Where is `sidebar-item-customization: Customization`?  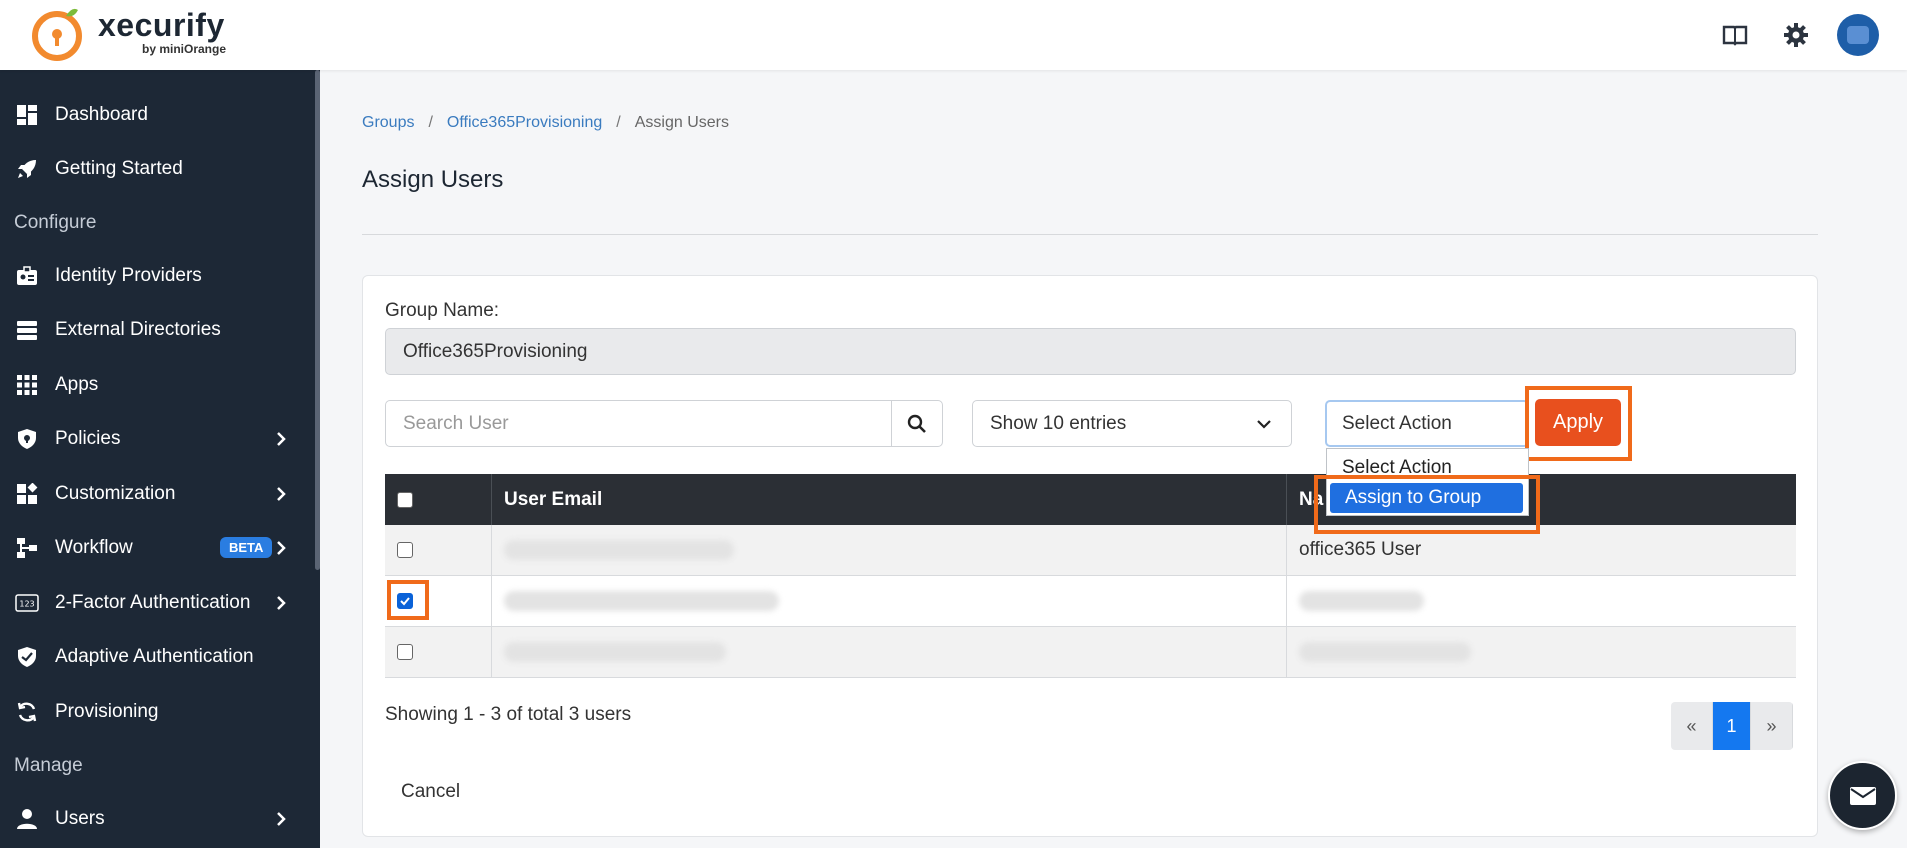
sidebar-item-customization: Customization is located at coordinates (157, 494).